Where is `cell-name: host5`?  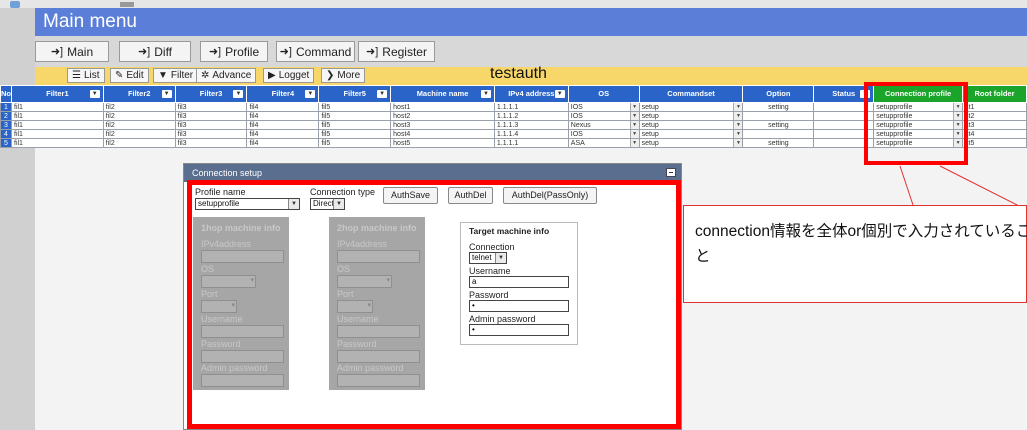 cell-name: host5 is located at coordinates (442, 143).